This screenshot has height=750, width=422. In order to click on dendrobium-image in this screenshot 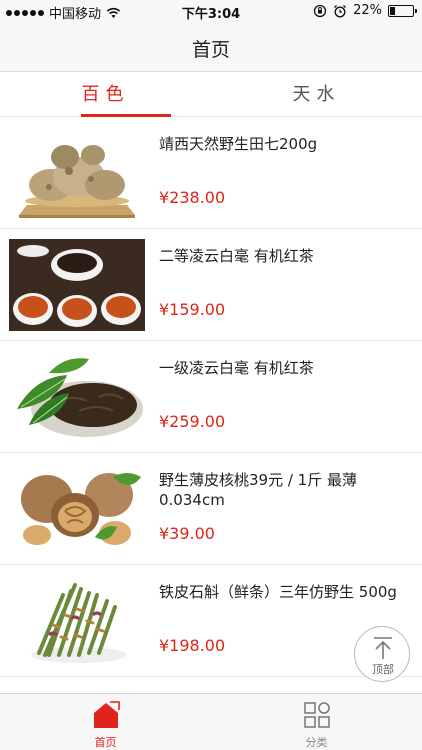, I will do `click(77, 621)`.